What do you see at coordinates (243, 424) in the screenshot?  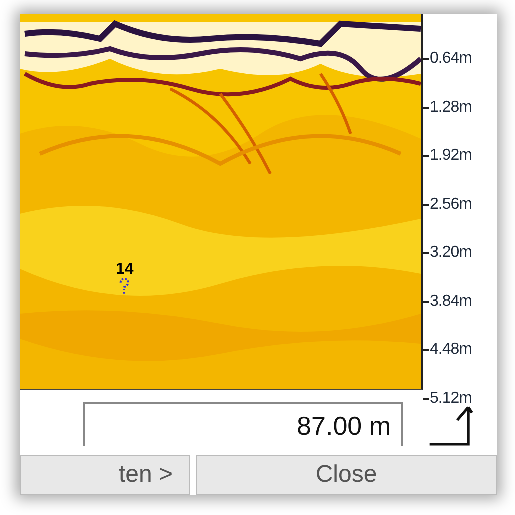 I see `distance-field: 87.00 m` at bounding box center [243, 424].